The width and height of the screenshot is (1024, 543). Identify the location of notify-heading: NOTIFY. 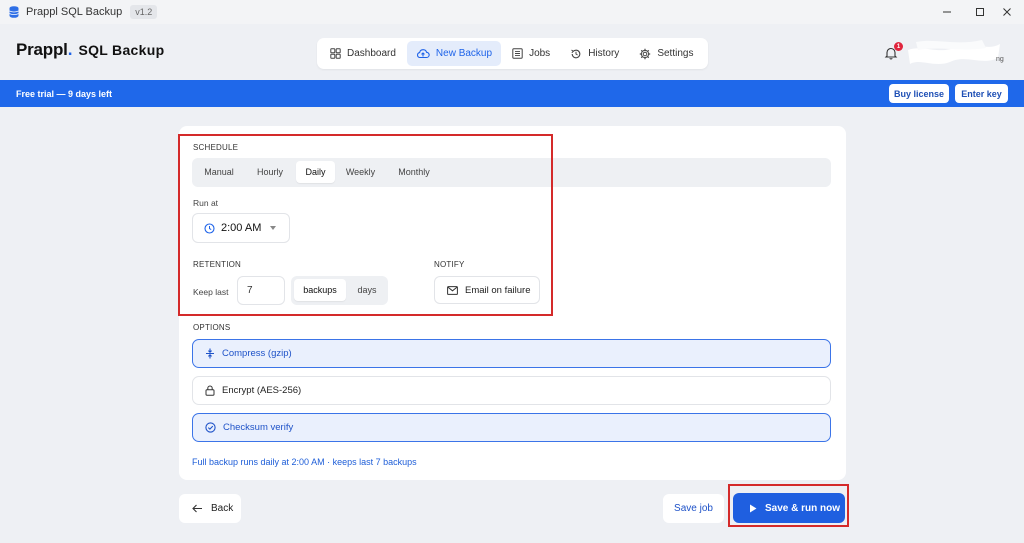
(449, 264).